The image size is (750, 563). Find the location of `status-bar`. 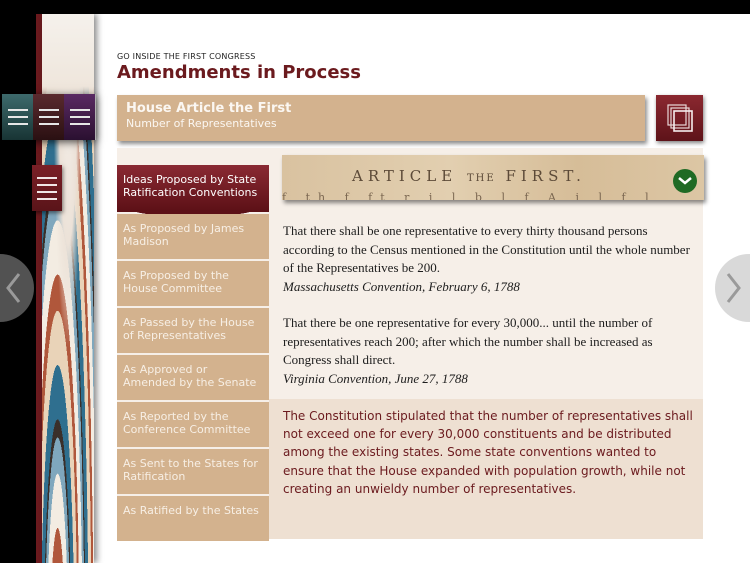

status-bar is located at coordinates (375, 7).